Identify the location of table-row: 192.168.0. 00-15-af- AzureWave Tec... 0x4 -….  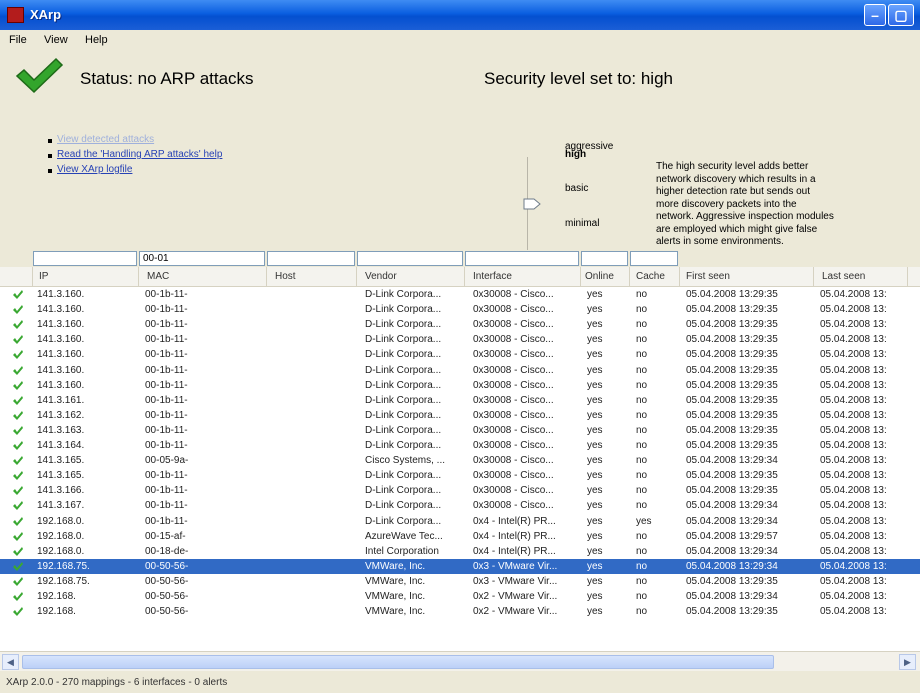
(460, 536).